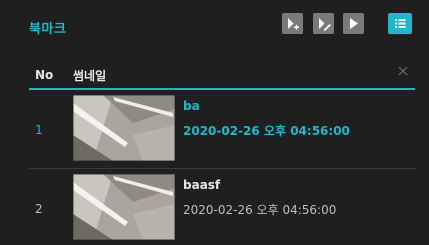 This screenshot has width=429, height=245. Describe the element at coordinates (403, 71) in the screenshot. I see `close-icon` at that location.